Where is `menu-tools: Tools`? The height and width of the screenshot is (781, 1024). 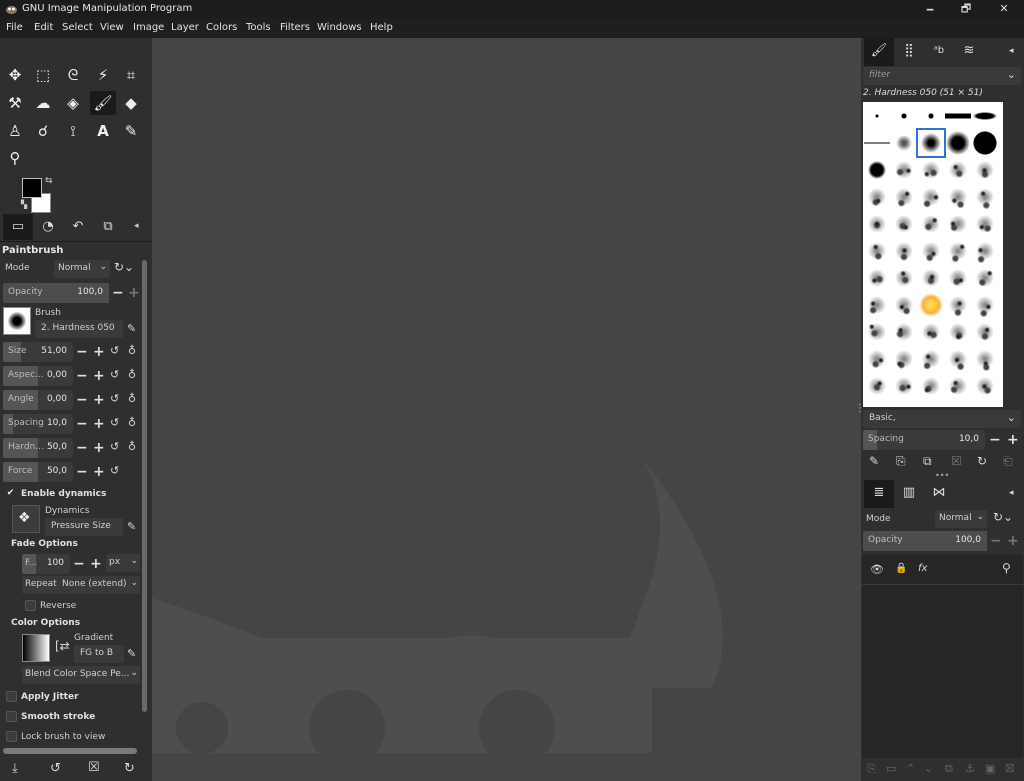
menu-tools: Tools is located at coordinates (258, 27).